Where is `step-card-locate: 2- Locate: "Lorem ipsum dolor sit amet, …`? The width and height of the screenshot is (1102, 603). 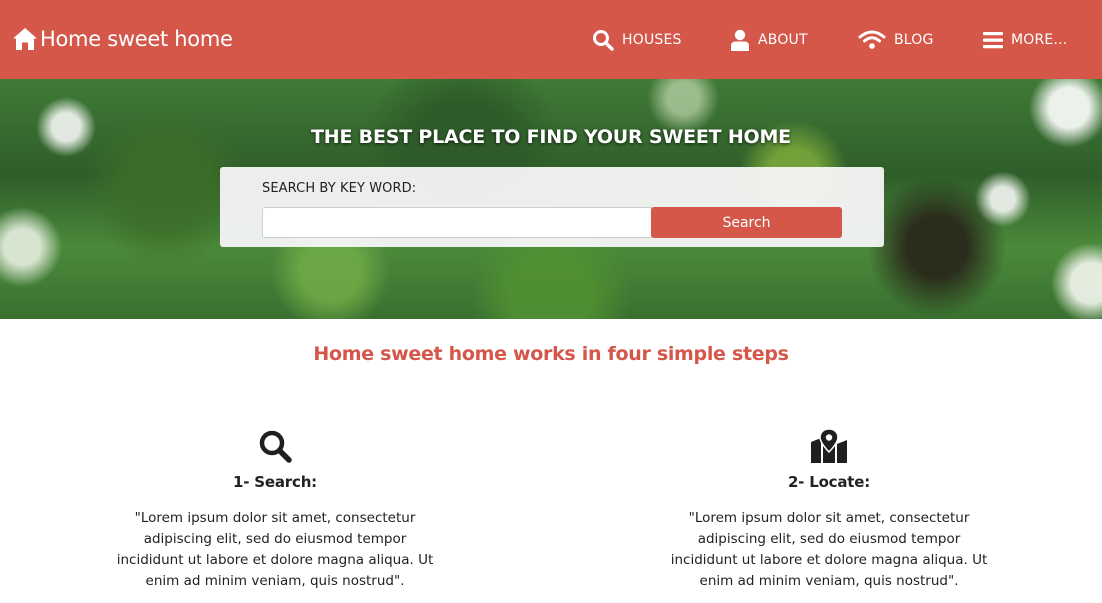 step-card-locate: 2- Locate: "Lorem ipsum dolor sit amet, … is located at coordinates (829, 510).